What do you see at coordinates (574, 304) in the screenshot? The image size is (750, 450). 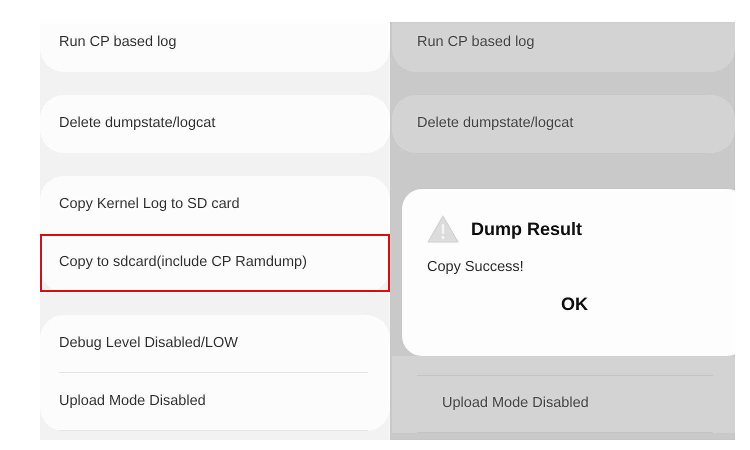 I see `ok-button: OK` at bounding box center [574, 304].